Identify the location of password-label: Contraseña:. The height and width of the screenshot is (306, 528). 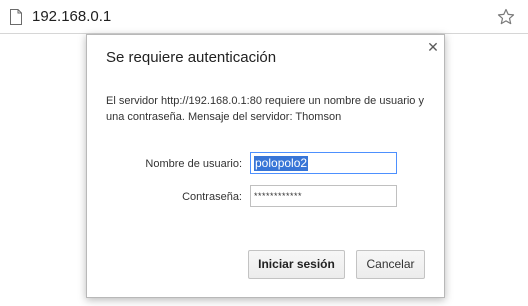
(212, 197).